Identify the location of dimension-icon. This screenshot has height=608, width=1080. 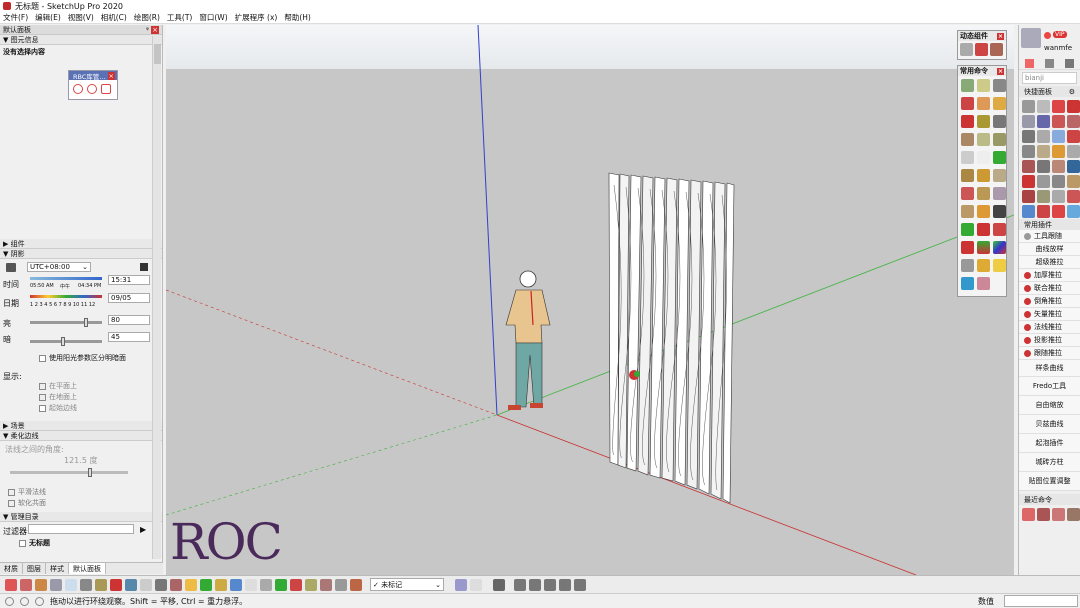
(983, 175).